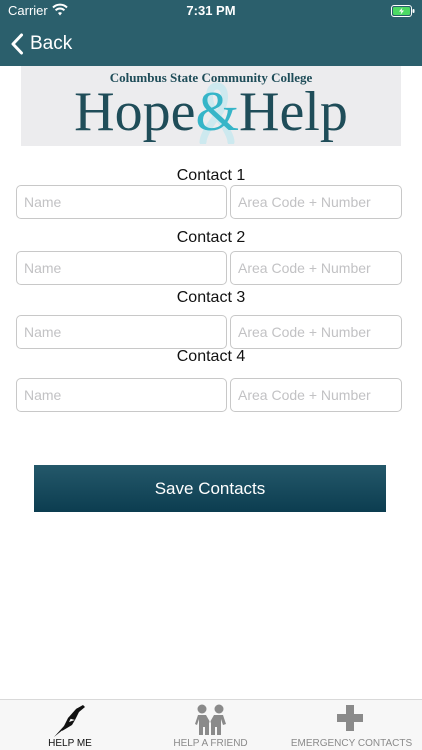 Image resolution: width=422 pixels, height=750 pixels. What do you see at coordinates (121, 202) in the screenshot?
I see `contact-1-name-input` at bounding box center [121, 202].